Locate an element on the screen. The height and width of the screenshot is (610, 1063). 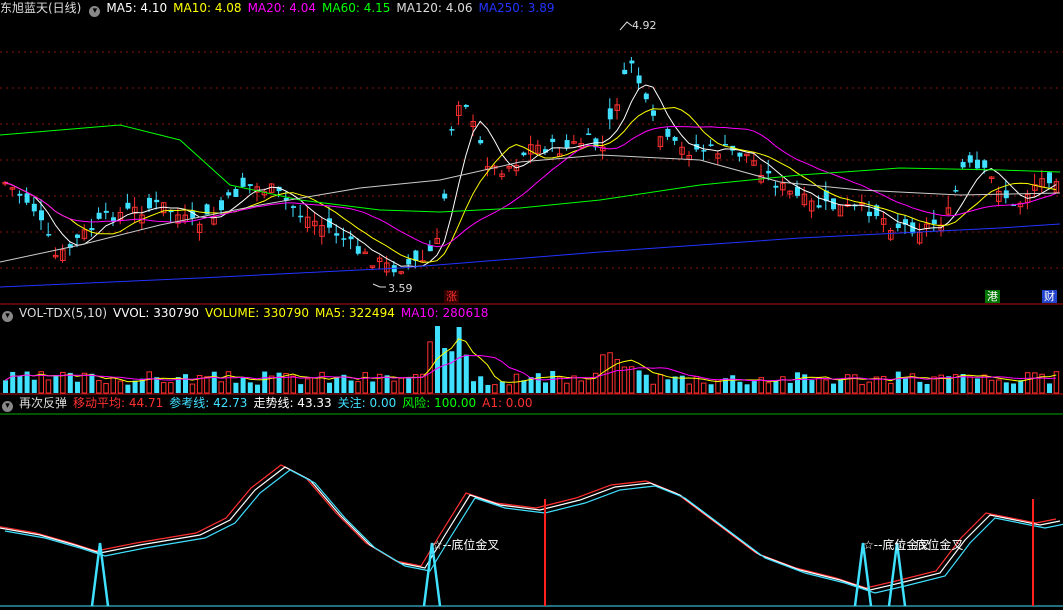
indicator-value: MA10: 4.08 is located at coordinates (207, 8).